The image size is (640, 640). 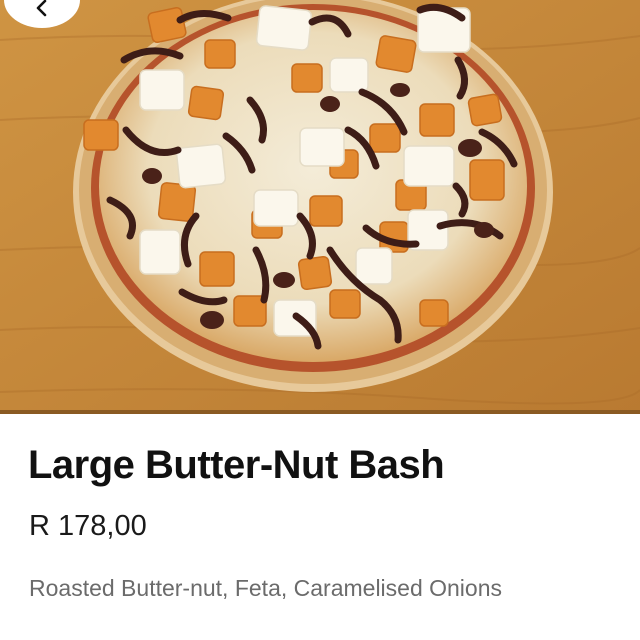 I want to click on item-title: Large Butter-Nut Bash, so click(x=236, y=465).